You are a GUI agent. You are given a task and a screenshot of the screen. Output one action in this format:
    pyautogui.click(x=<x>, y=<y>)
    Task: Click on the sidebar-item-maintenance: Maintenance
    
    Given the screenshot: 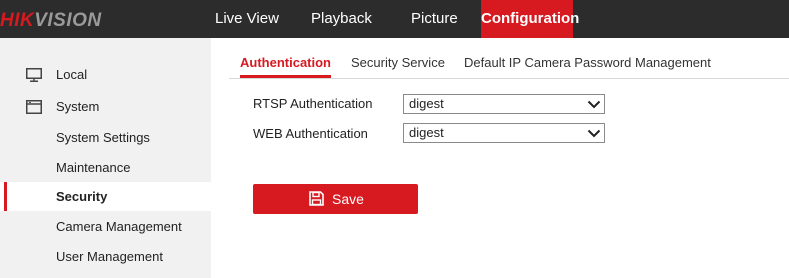 What is the action you would take?
    pyautogui.click(x=105, y=167)
    